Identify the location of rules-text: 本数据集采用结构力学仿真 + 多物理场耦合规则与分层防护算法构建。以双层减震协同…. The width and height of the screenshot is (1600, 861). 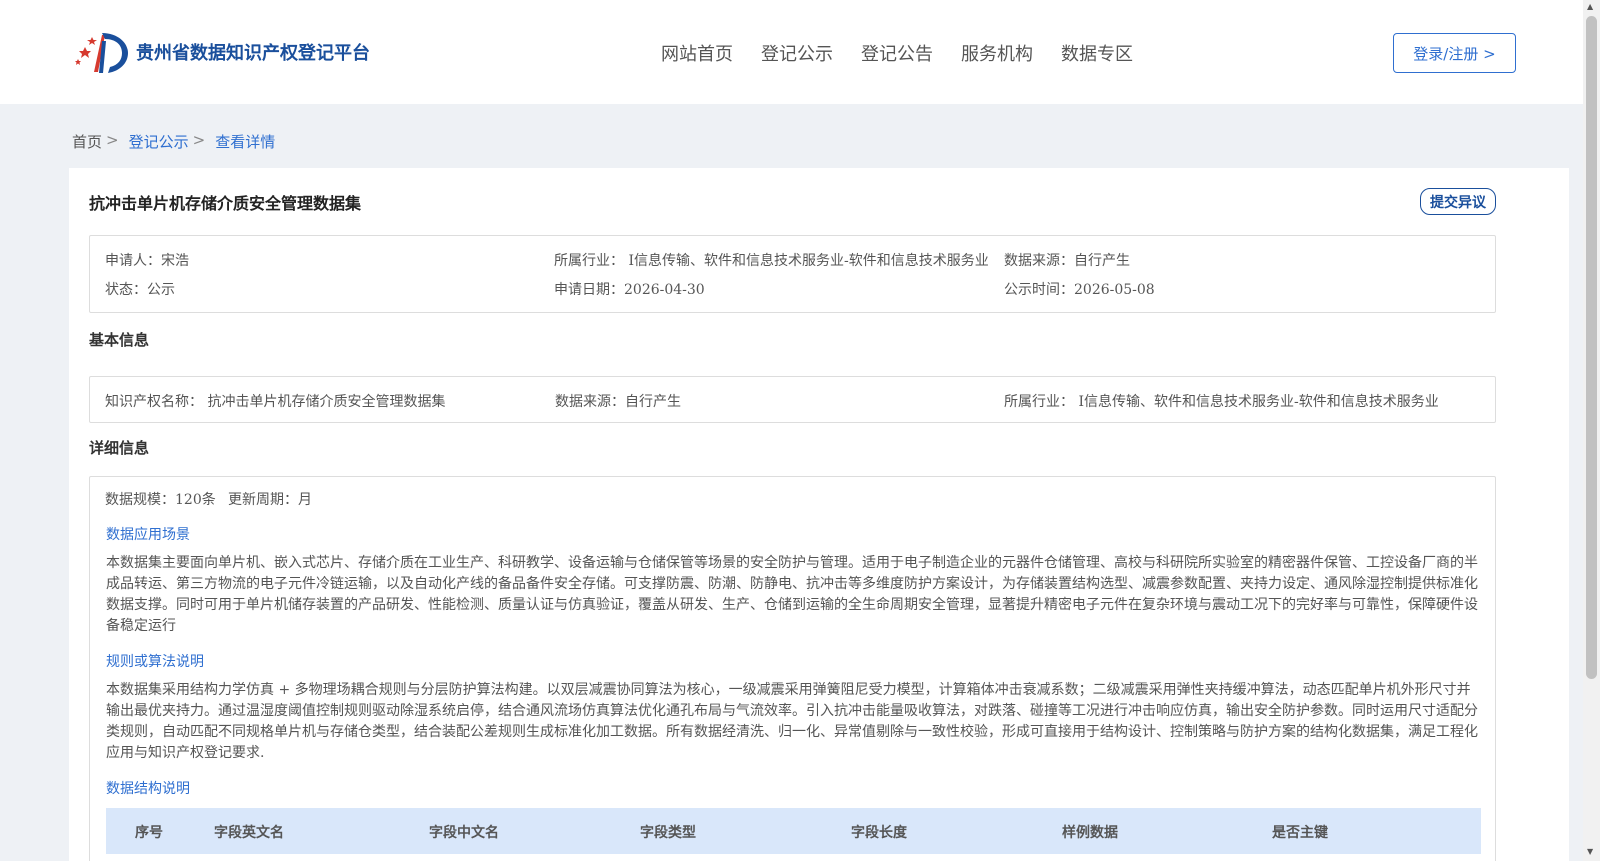
(792, 721).